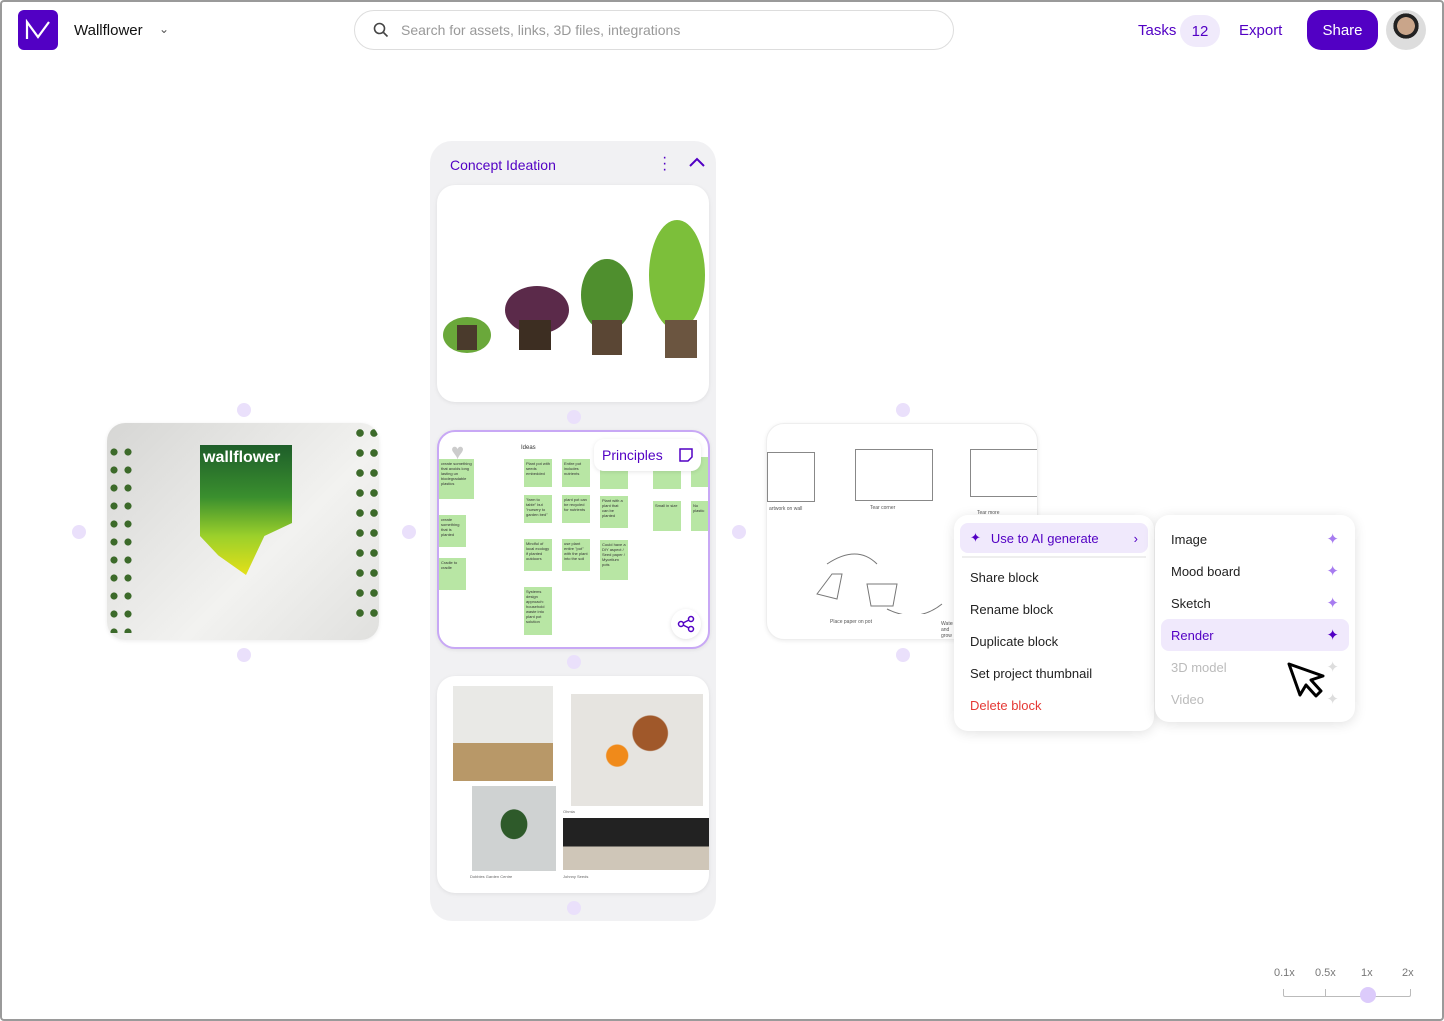  I want to click on submenu-item-render: Render ✦, so click(1255, 635).